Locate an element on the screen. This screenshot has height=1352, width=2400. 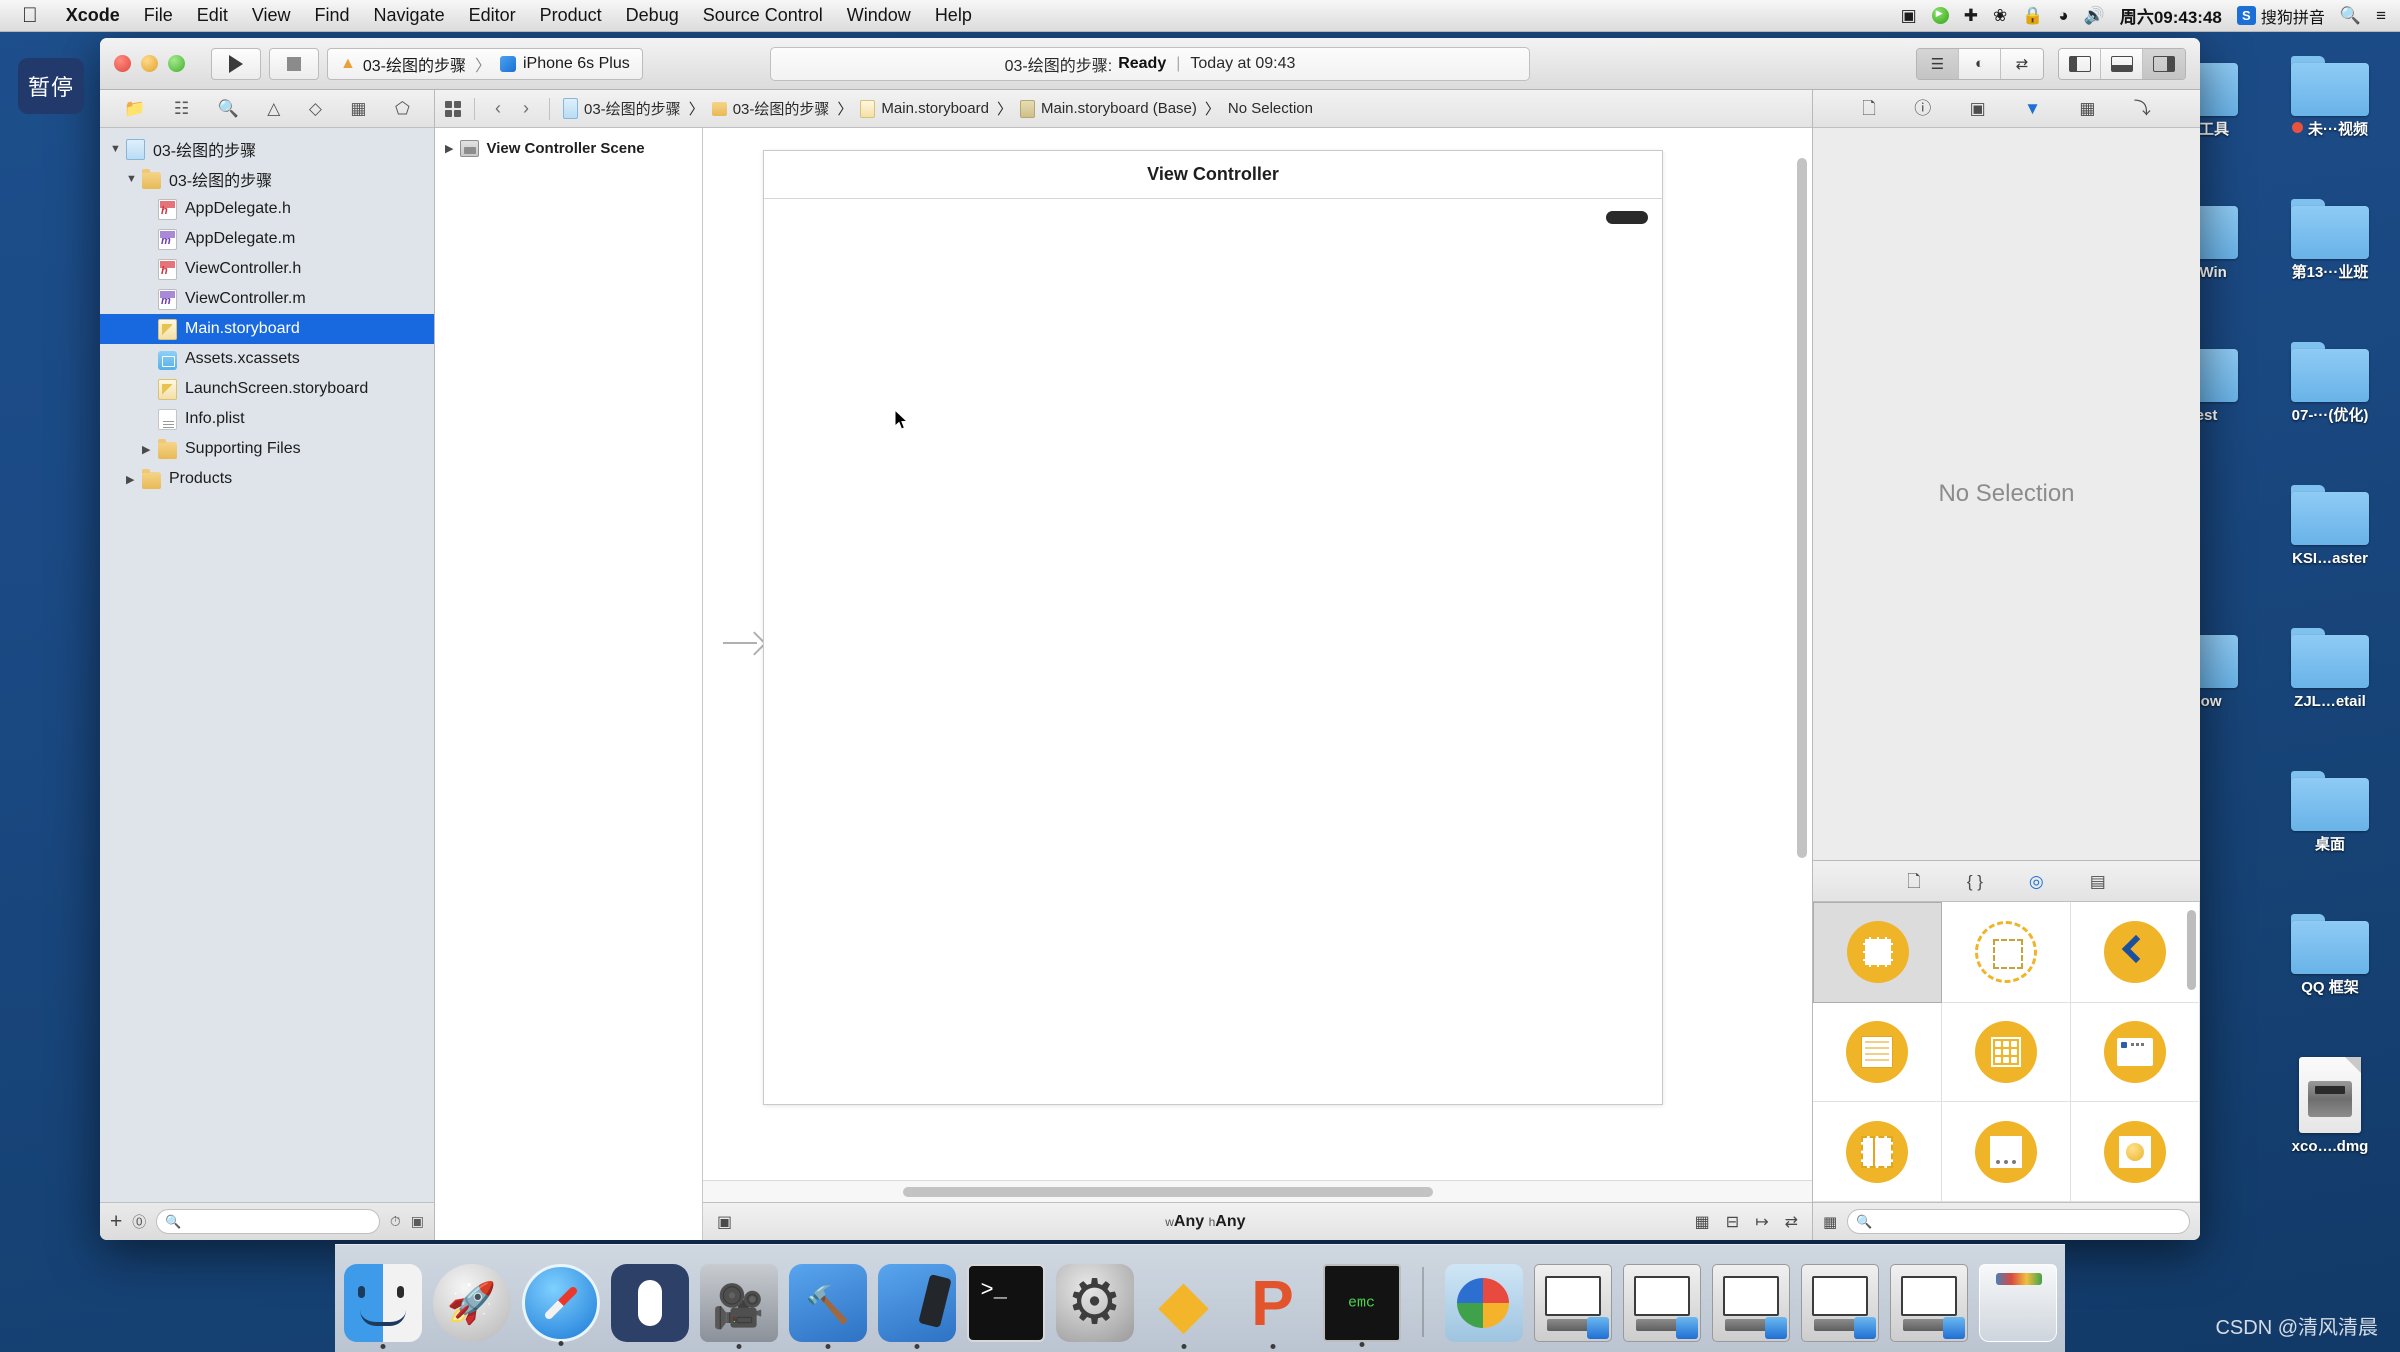
source-control-navigator-icon: ☷ is located at coordinates (181, 108).